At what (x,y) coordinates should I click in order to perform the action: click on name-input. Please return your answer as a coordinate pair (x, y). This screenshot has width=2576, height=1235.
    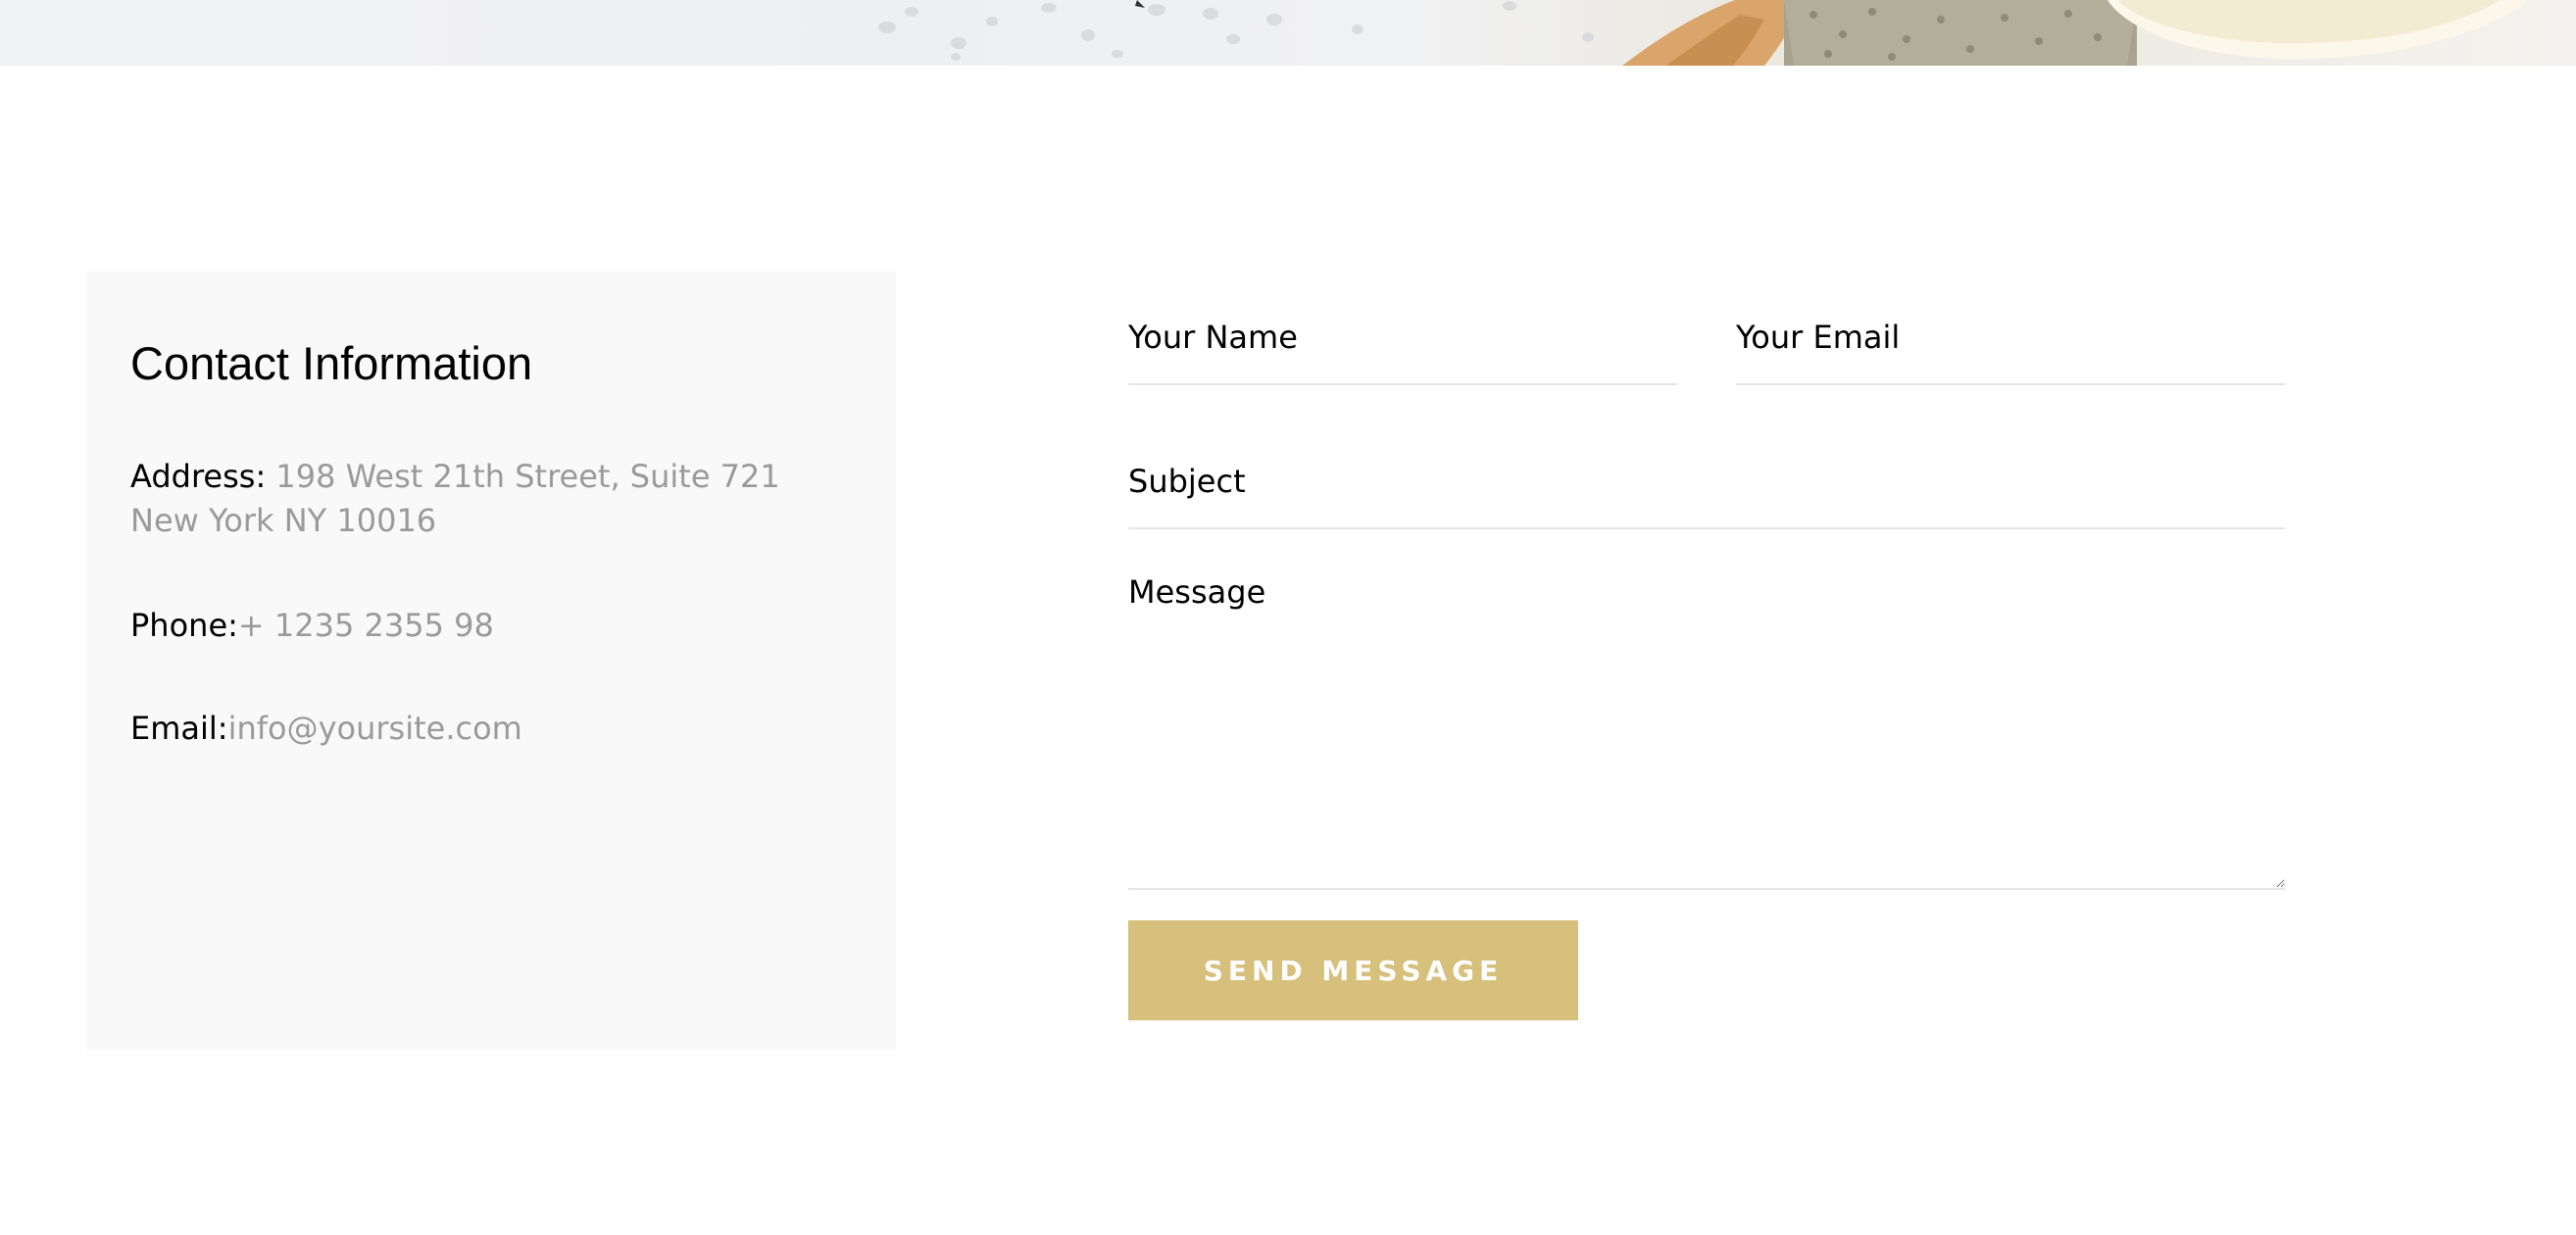
    Looking at the image, I should click on (1402, 334).